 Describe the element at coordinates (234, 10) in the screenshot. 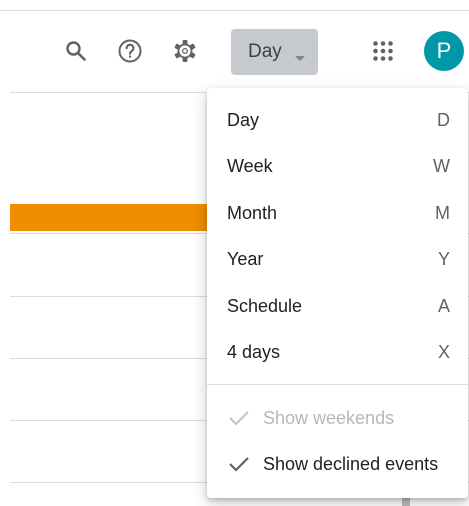

I see `top-divider` at that location.